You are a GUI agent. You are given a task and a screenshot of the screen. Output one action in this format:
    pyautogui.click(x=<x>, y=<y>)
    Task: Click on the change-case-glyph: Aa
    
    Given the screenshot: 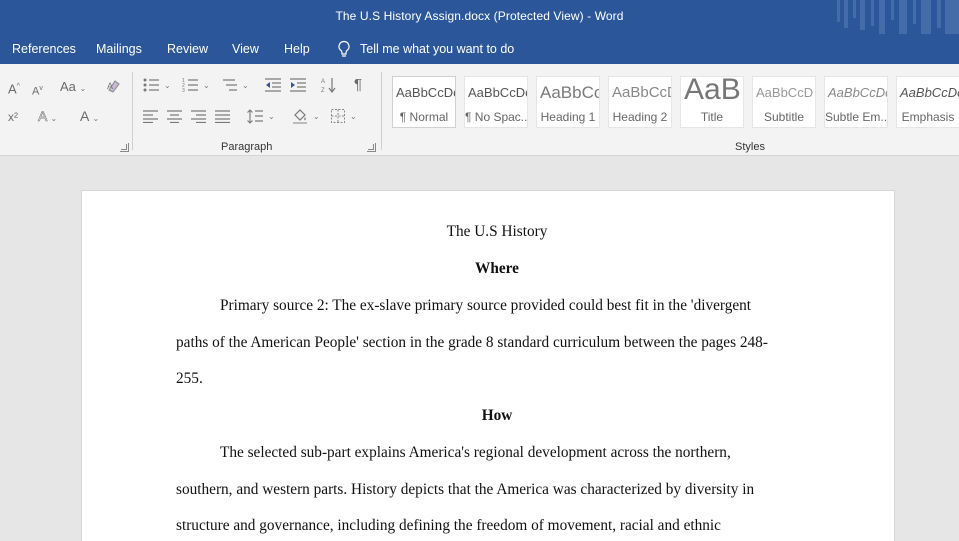 What is the action you would take?
    pyautogui.click(x=68, y=86)
    